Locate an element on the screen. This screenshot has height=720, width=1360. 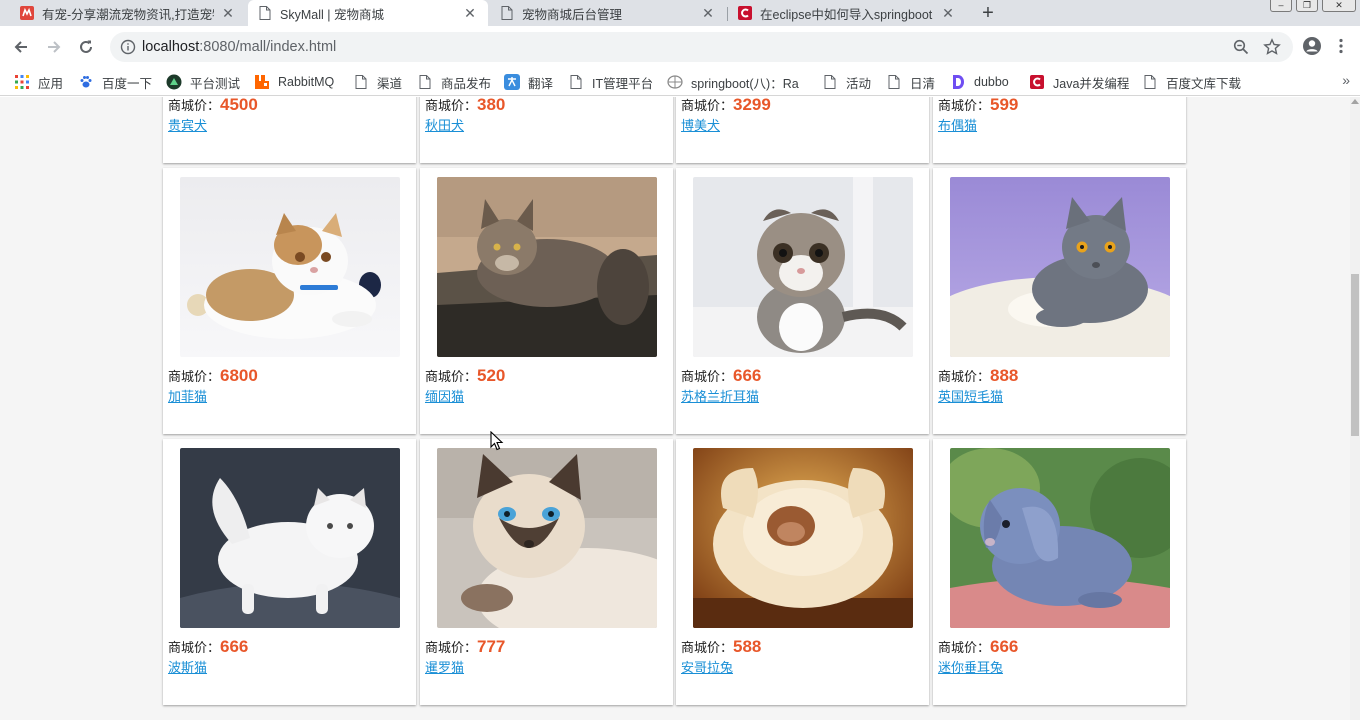
product-card: 商城价：666 苏格兰折耳猫 is located at coordinates (802, 301).